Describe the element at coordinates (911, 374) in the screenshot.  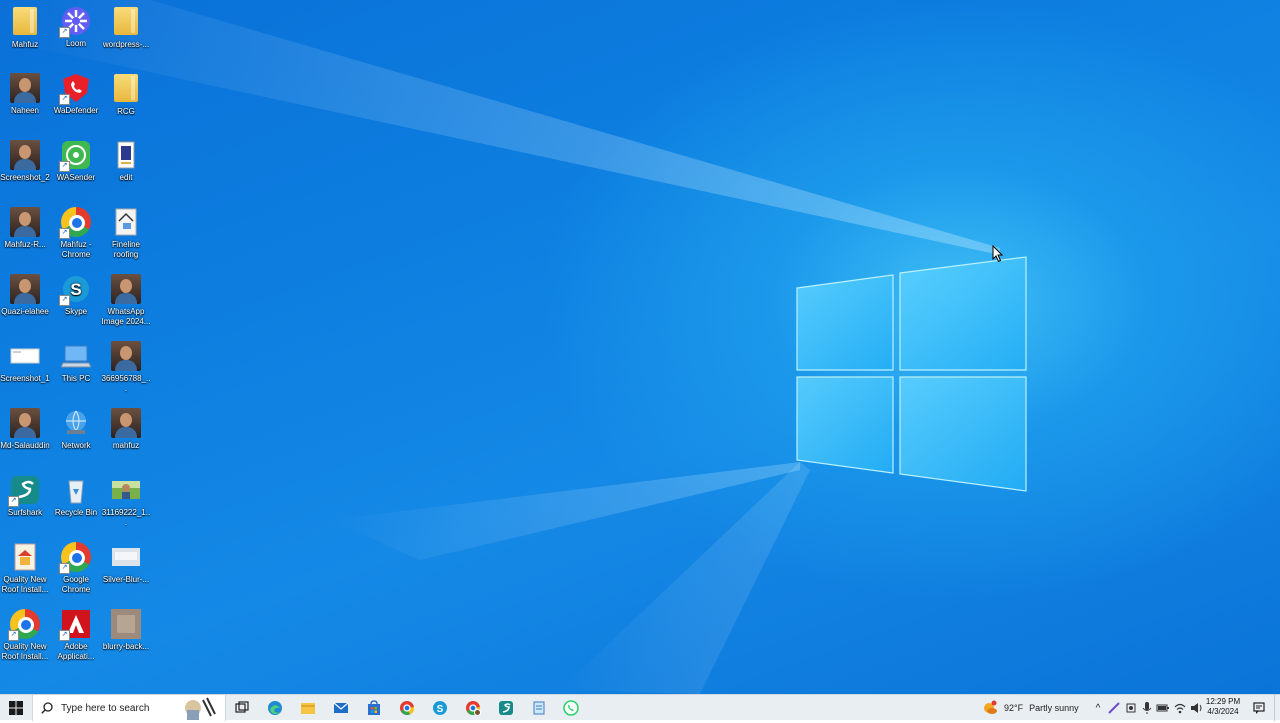
I see `windows-logo-wallpaper` at that location.